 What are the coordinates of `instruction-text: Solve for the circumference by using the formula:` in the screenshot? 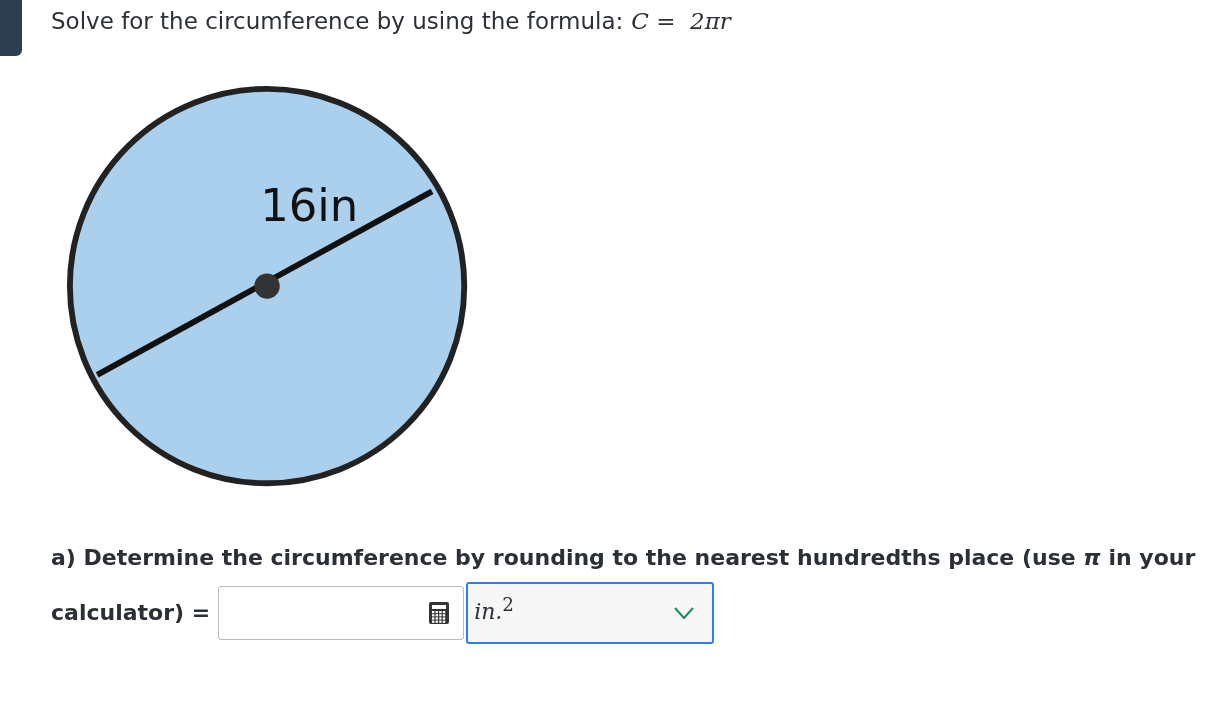 It's located at (337, 21).